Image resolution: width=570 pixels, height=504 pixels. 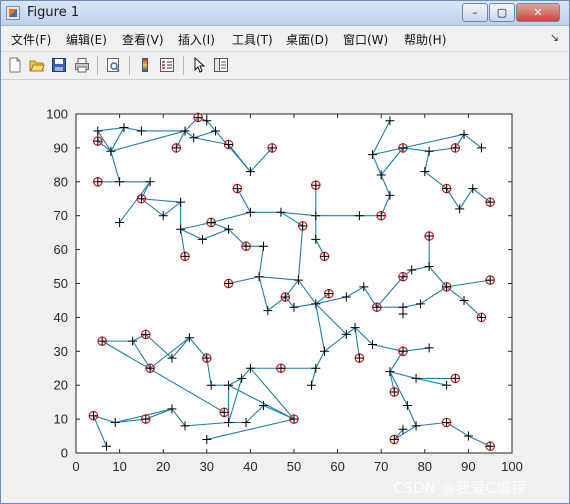 What do you see at coordinates (554, 37) in the screenshot?
I see `menu-overflow-icon: ↘` at bounding box center [554, 37].